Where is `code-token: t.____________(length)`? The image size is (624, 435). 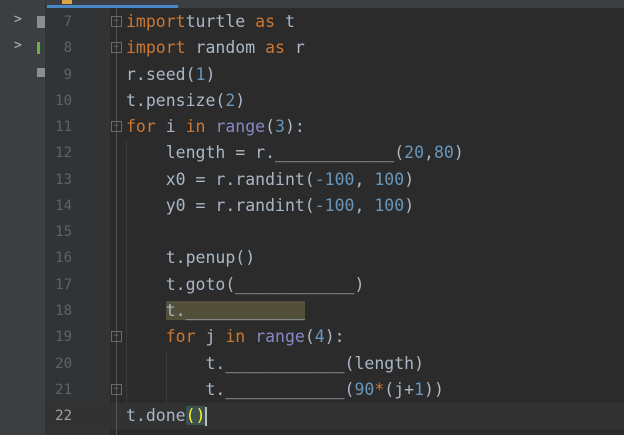
code-token: t.____________(length) is located at coordinates (275, 363).